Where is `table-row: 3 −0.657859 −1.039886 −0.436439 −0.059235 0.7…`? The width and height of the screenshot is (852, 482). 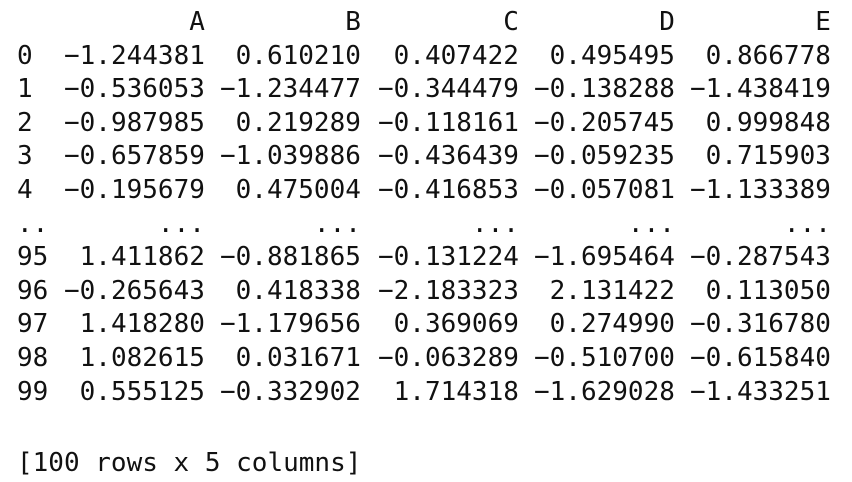
table-row: 3 −0.657859 −1.039886 −0.436439 −0.059235 0.7… is located at coordinates (424, 157).